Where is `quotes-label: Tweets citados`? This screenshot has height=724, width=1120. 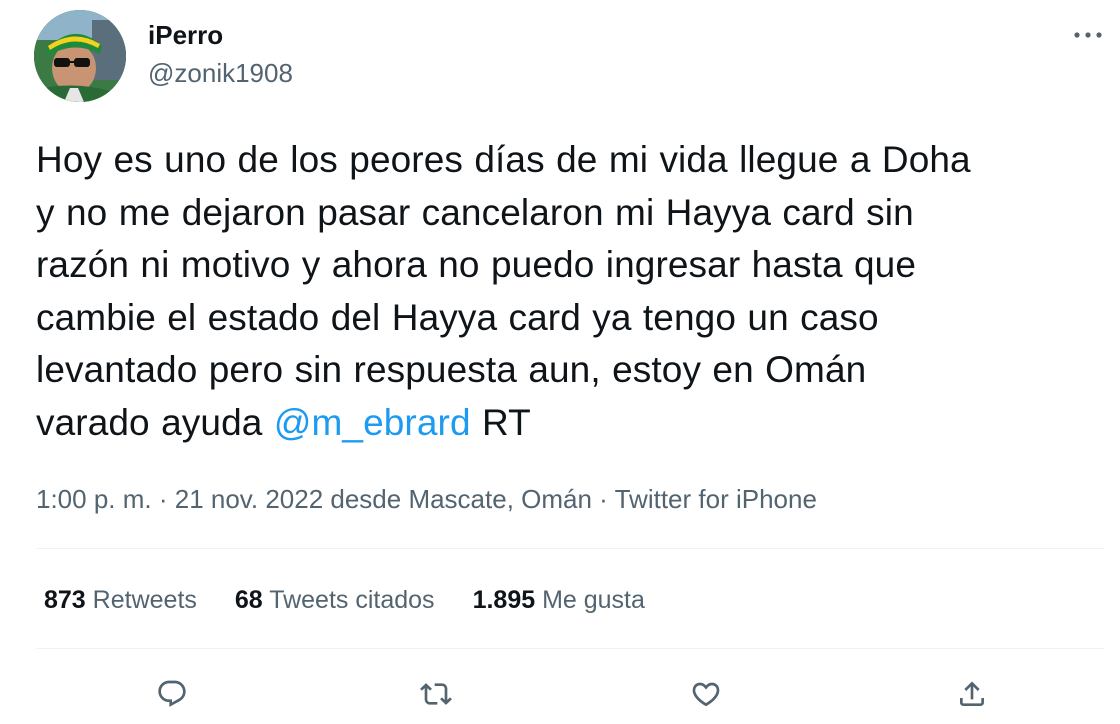 quotes-label: Tweets citados is located at coordinates (352, 600).